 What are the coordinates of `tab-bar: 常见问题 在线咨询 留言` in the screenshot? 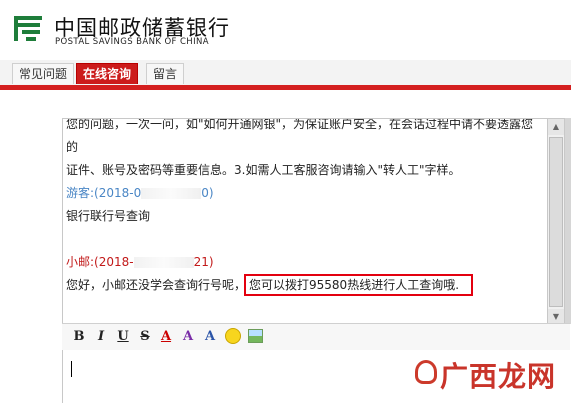 It's located at (285, 73).